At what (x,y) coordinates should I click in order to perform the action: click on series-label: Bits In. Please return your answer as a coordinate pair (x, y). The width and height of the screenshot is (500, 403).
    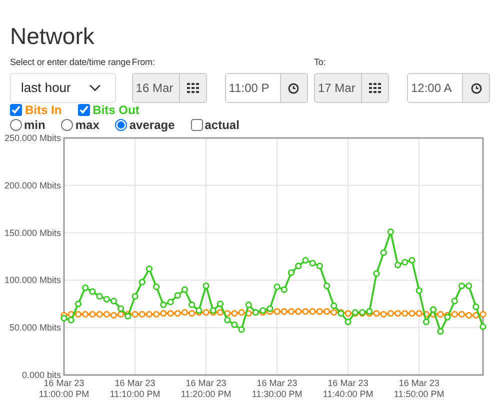
    Looking at the image, I should click on (43, 110).